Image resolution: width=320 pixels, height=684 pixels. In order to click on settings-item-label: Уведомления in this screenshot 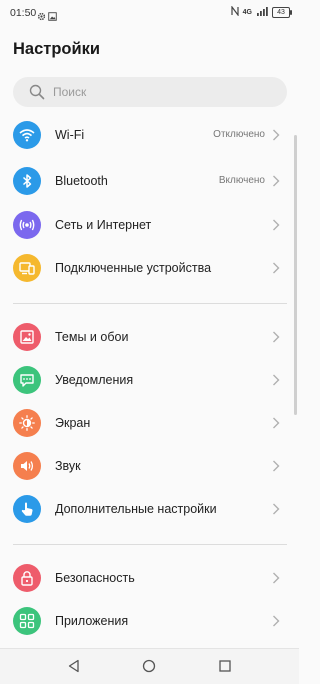, I will do `click(94, 380)`.